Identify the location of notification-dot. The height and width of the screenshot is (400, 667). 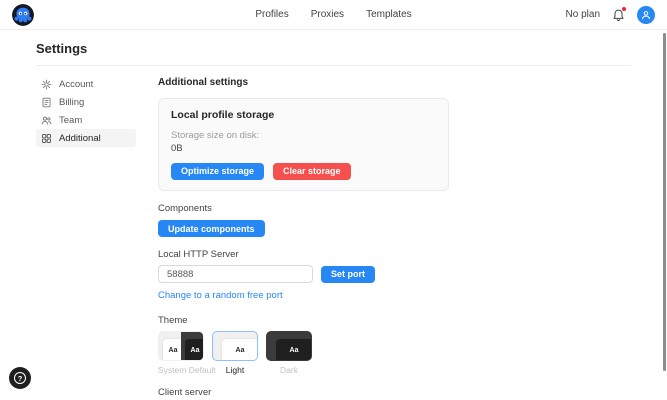
(624, 8).